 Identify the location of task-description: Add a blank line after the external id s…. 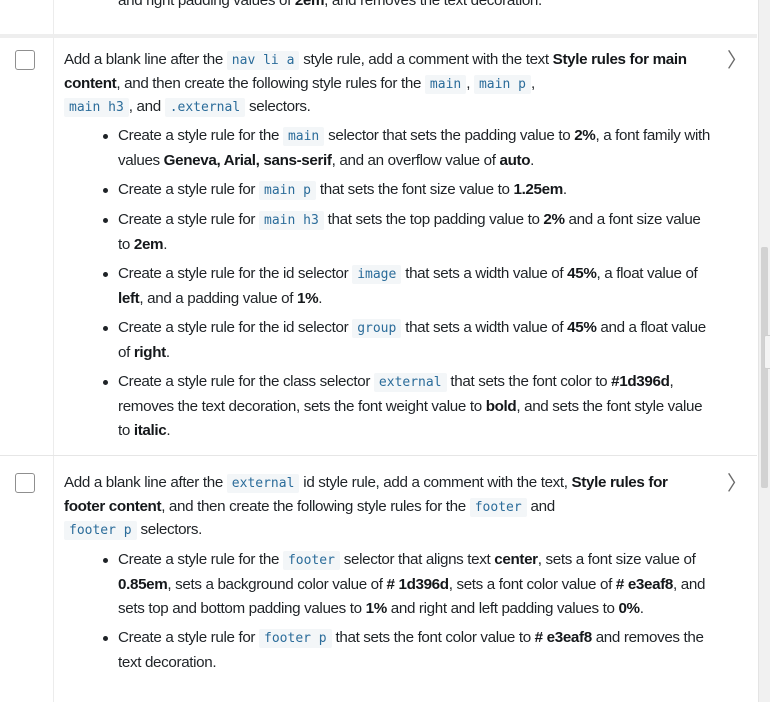
(366, 507).